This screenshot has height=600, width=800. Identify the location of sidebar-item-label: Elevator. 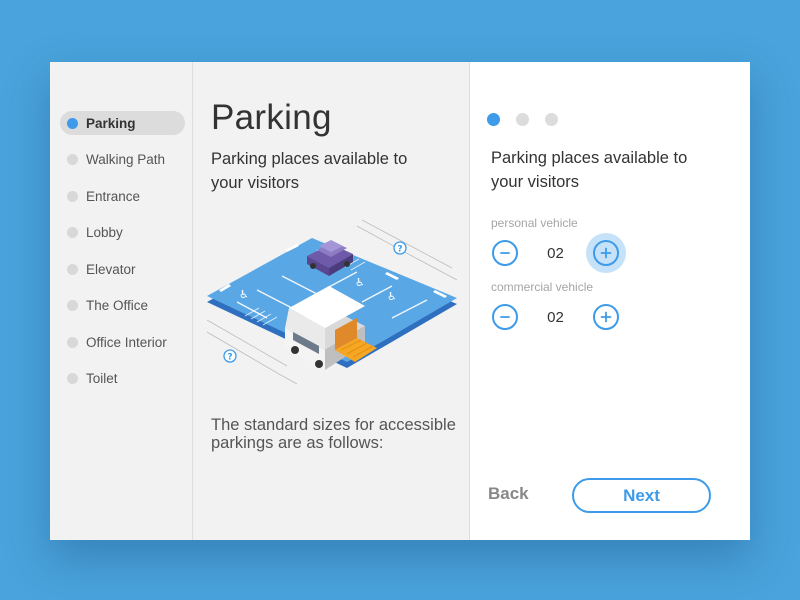
(111, 269).